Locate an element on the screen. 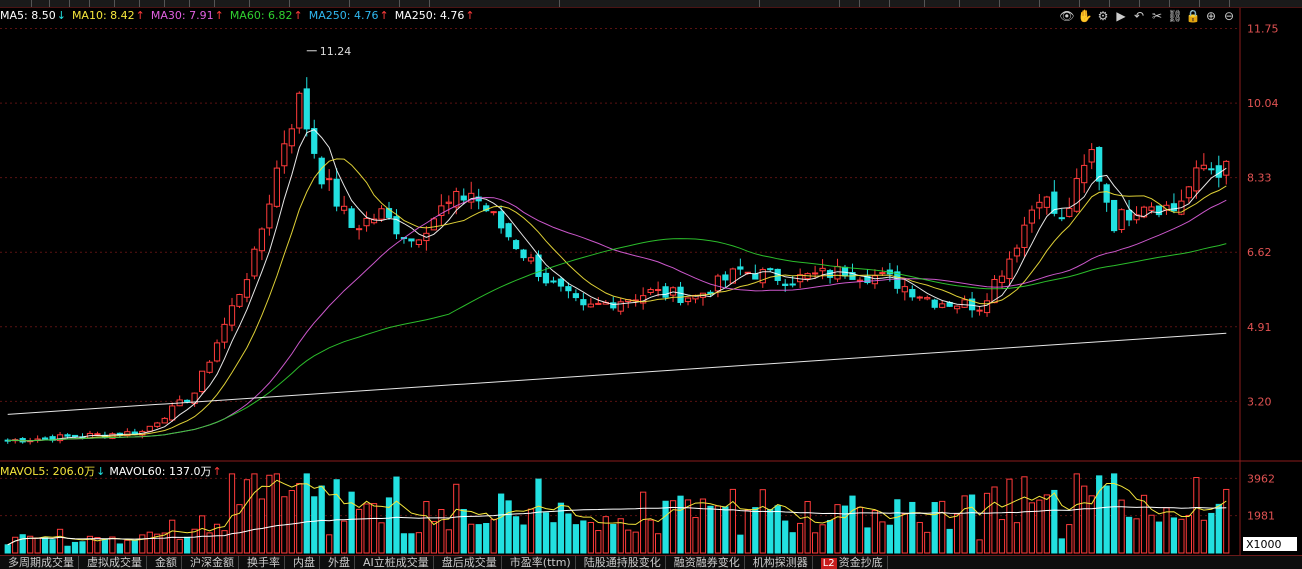 This screenshot has height=569, width=1302. volume-legend: MAVOL5: 206.0万↓ MAVOL60: 137.0万↑ is located at coordinates (113, 471).